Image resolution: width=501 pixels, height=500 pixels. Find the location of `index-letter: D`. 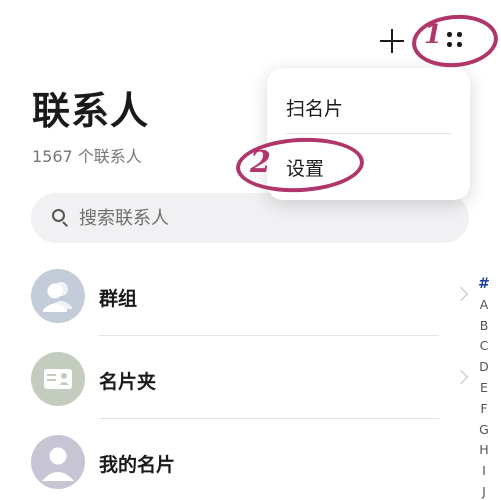

index-letter: D is located at coordinates (484, 367).